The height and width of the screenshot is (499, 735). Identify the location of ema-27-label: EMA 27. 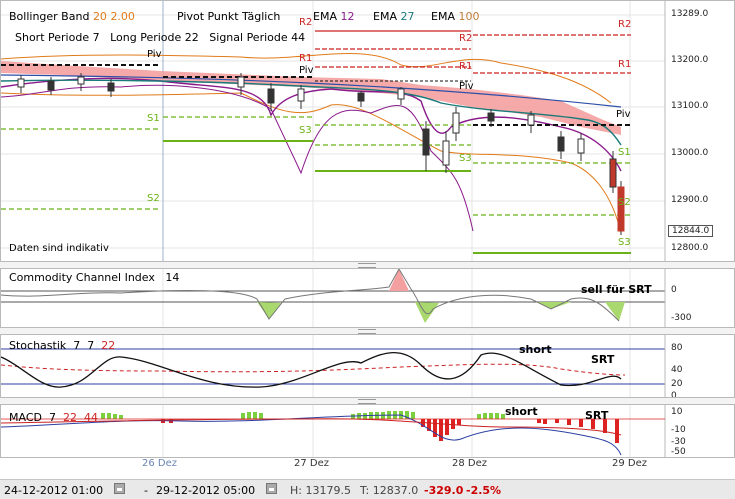
(394, 16).